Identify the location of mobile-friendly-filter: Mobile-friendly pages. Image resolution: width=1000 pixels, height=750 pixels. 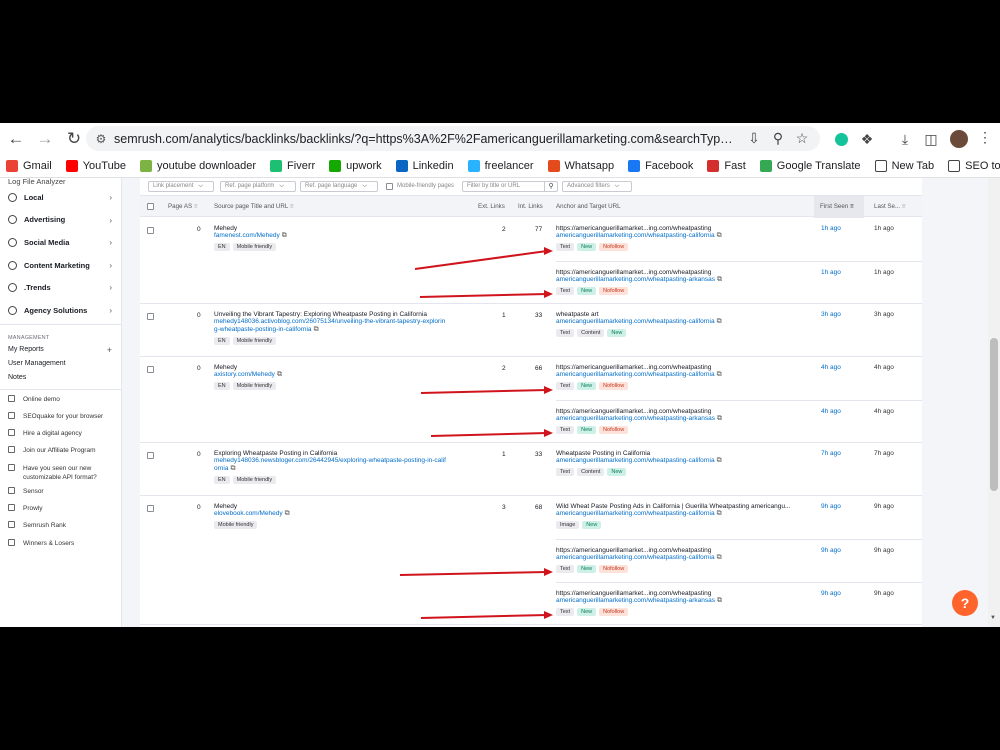
(420, 186).